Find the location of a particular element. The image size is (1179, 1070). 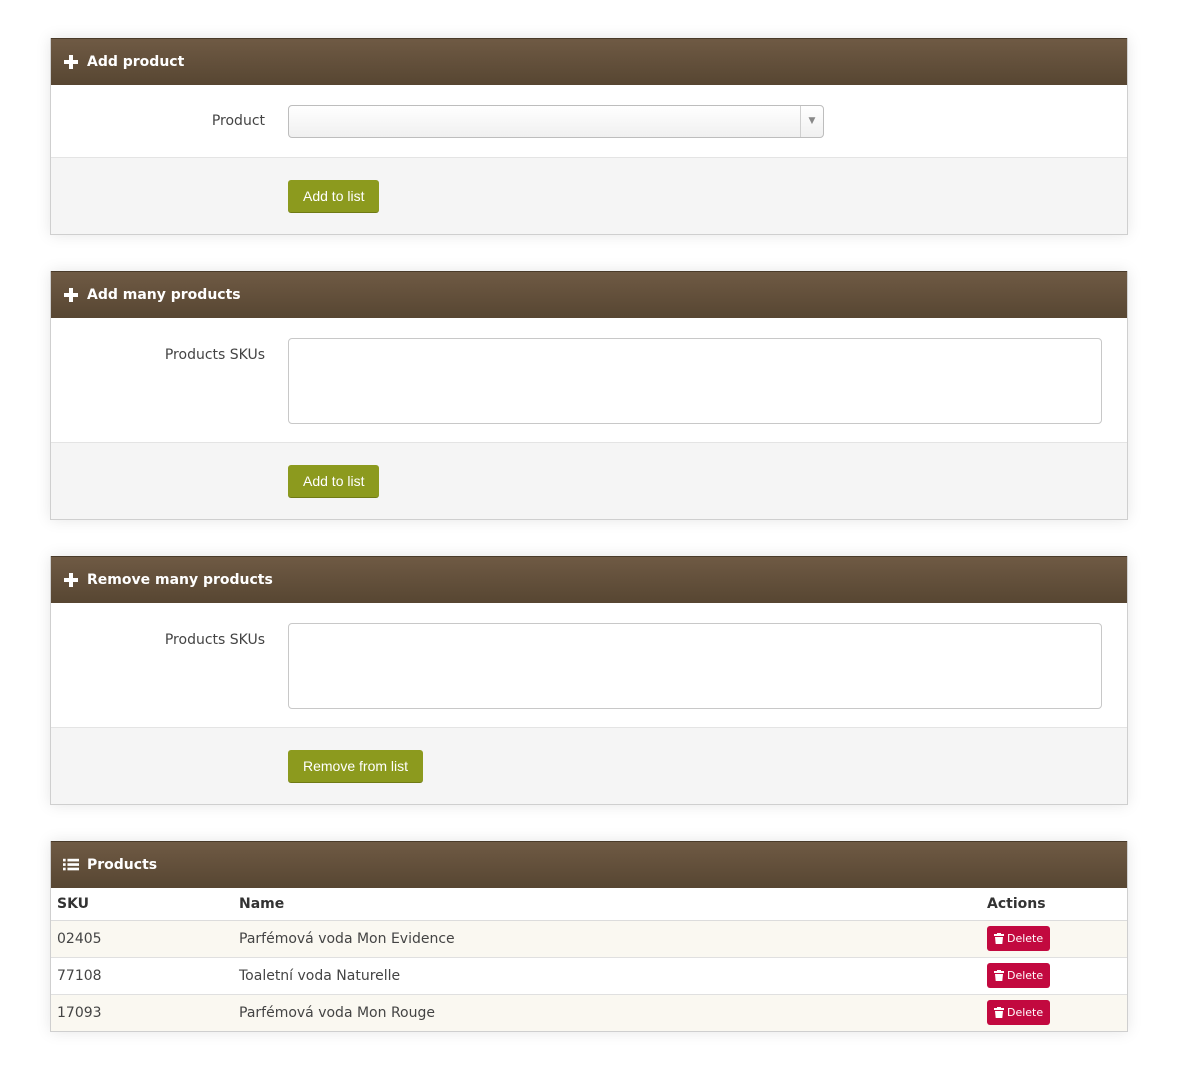

remove-skus-row: Products SKUs is located at coordinates (589, 665).